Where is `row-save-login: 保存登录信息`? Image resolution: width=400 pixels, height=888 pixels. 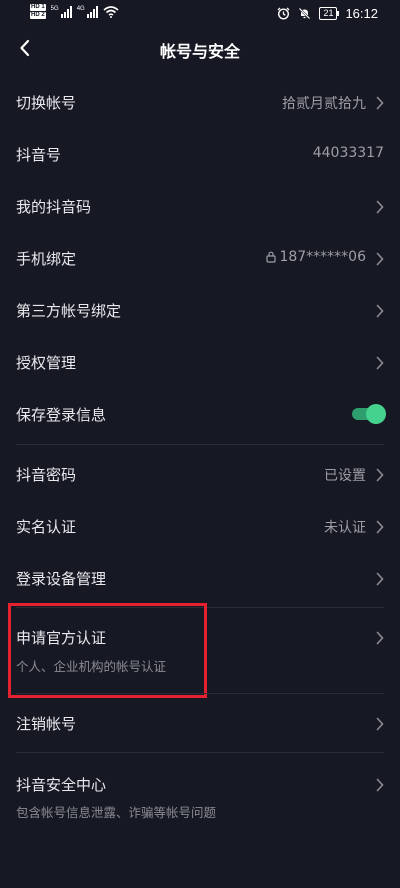
row-save-login: 保存登录信息 is located at coordinates (200, 415).